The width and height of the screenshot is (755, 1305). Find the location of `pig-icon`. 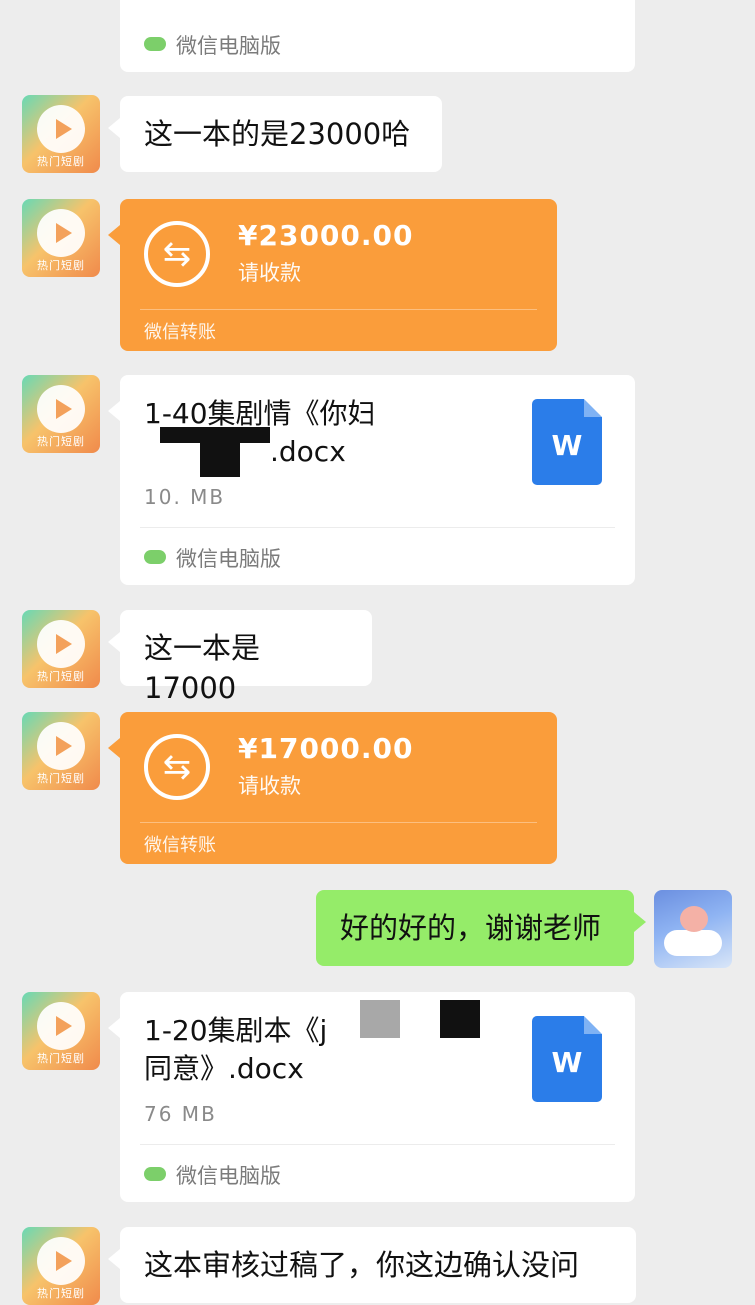

pig-icon is located at coordinates (694, 919).